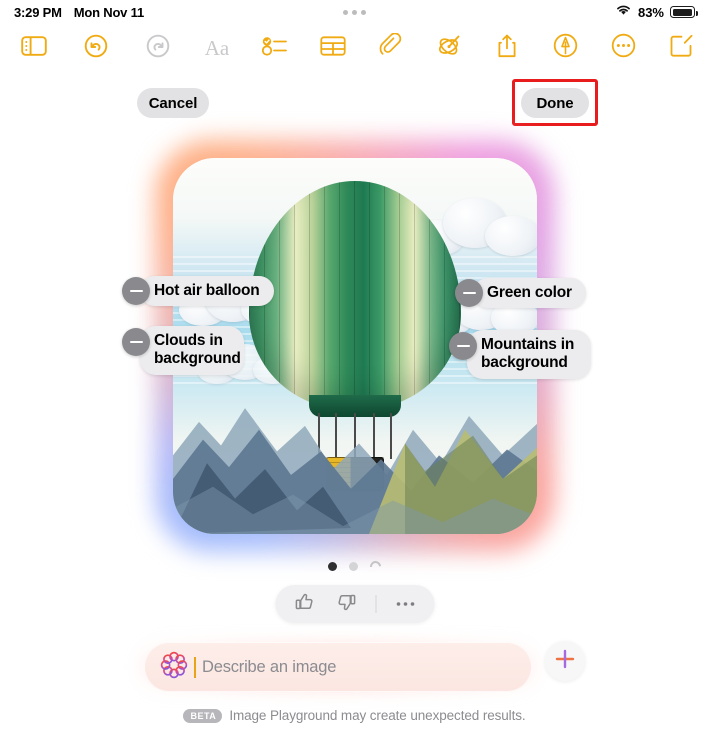 The height and width of the screenshot is (750, 709). What do you see at coordinates (332, 566) in the screenshot?
I see `page-dot-active` at bounding box center [332, 566].